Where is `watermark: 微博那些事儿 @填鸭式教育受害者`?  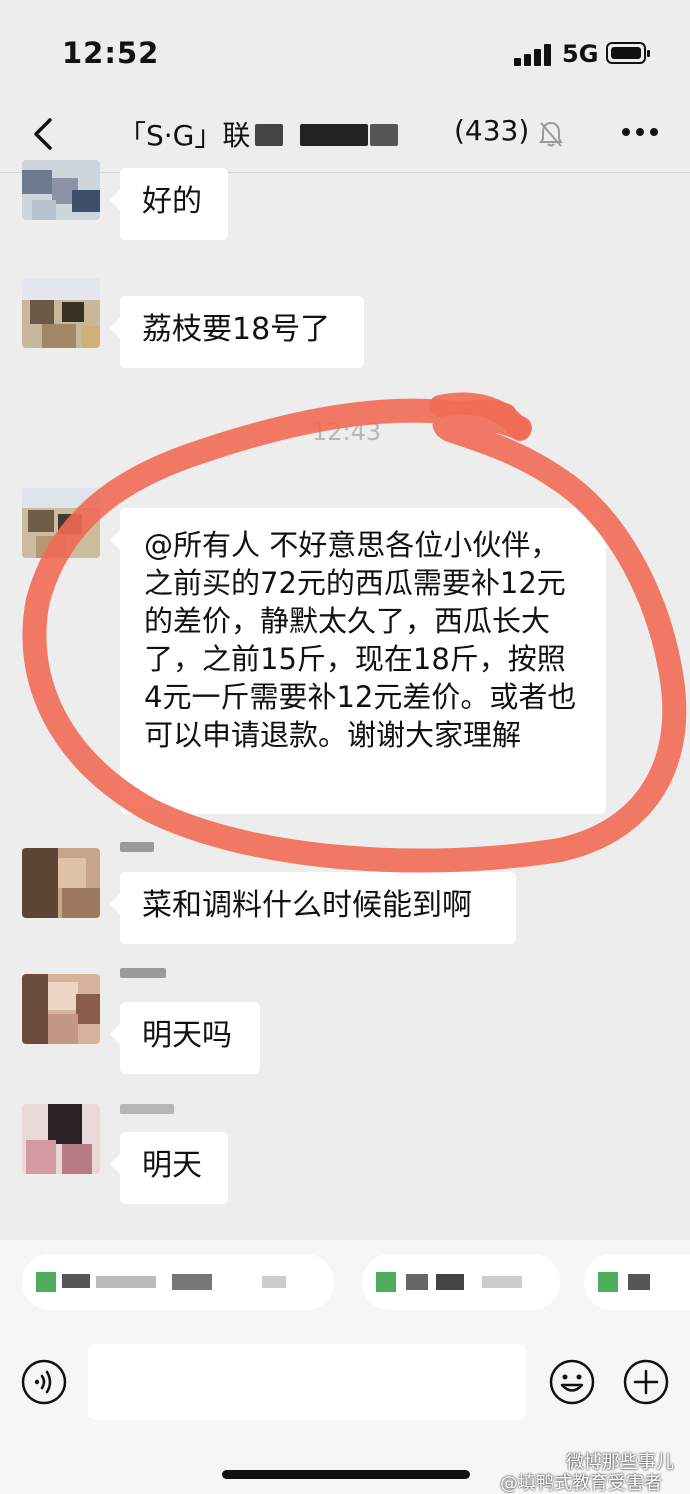
watermark: 微博那些事儿 @填鸭式教育受害者 is located at coordinates (587, 1473).